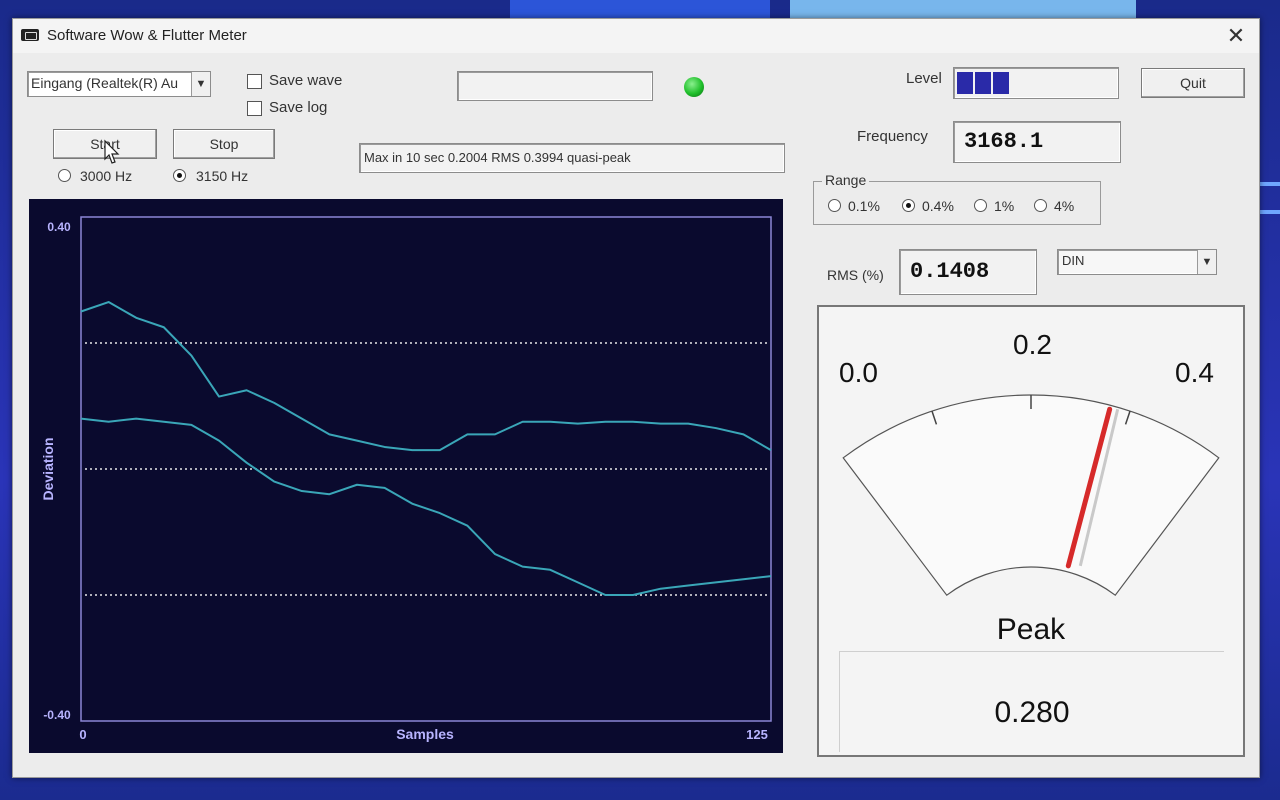 This screenshot has height=800, width=1280. What do you see at coordinates (48, 468) in the screenshot?
I see `y-axis-label: Deviation` at bounding box center [48, 468].